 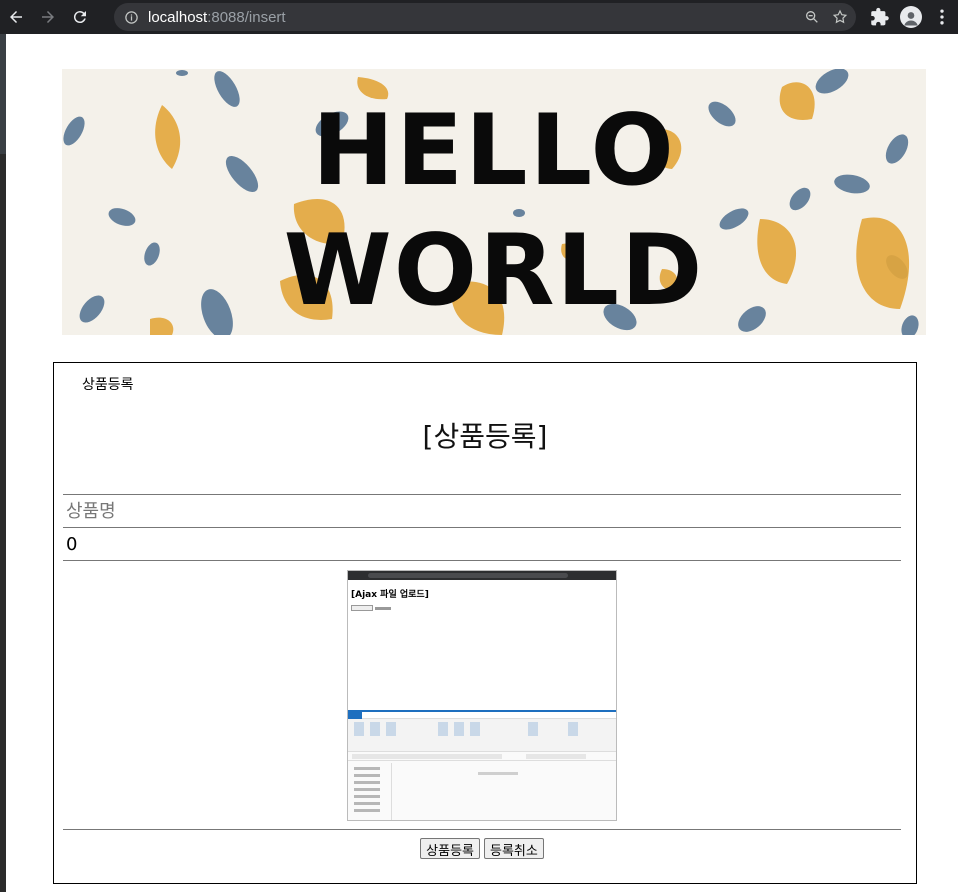 I want to click on page-title: [상품등록], so click(x=485, y=436).